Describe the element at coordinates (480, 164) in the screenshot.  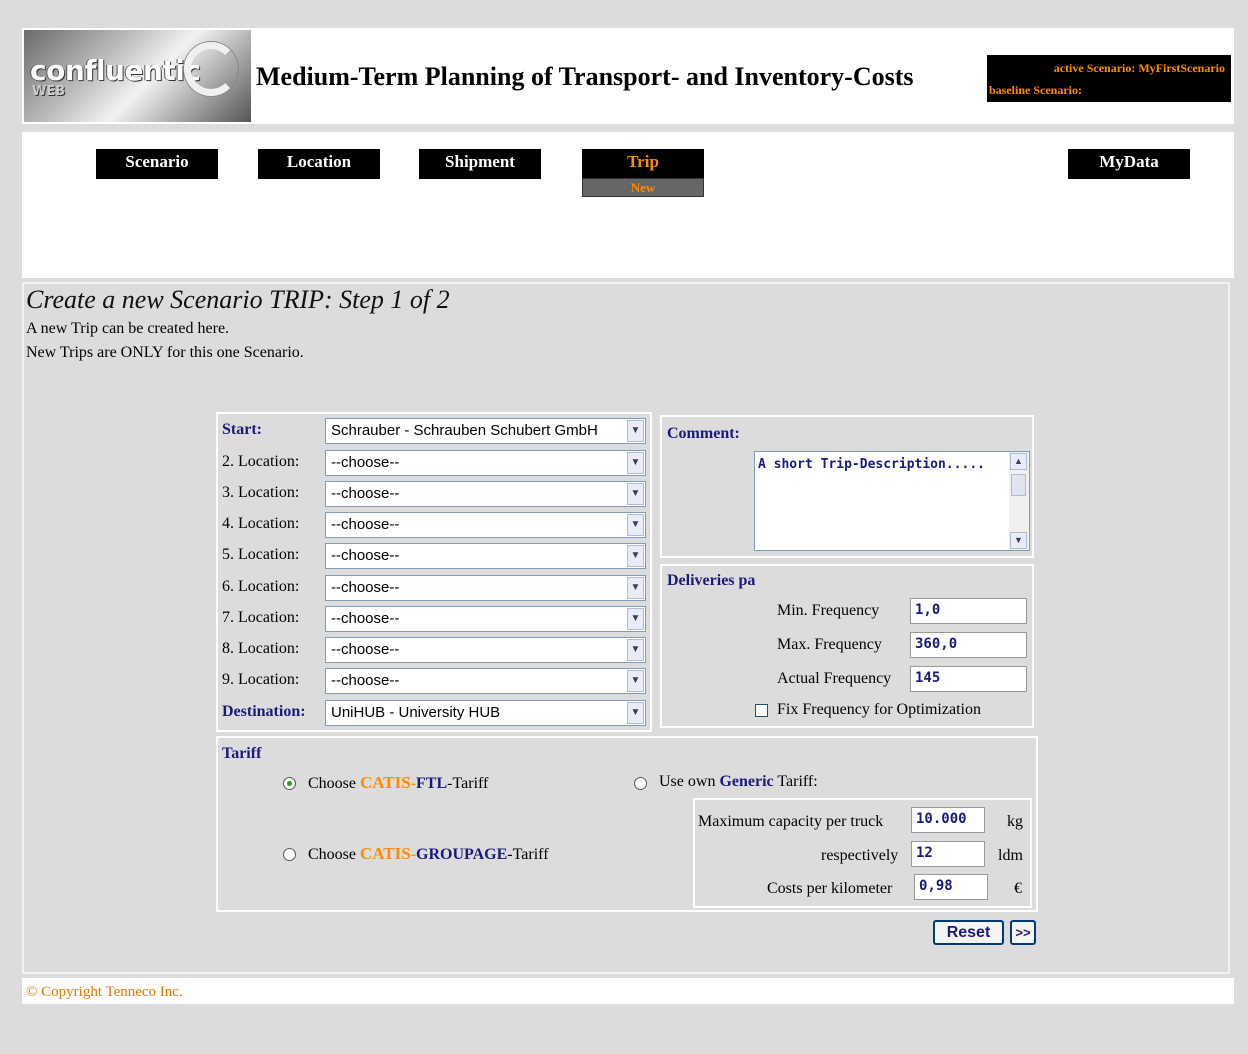
I see `nav-shipment: Shipment` at that location.